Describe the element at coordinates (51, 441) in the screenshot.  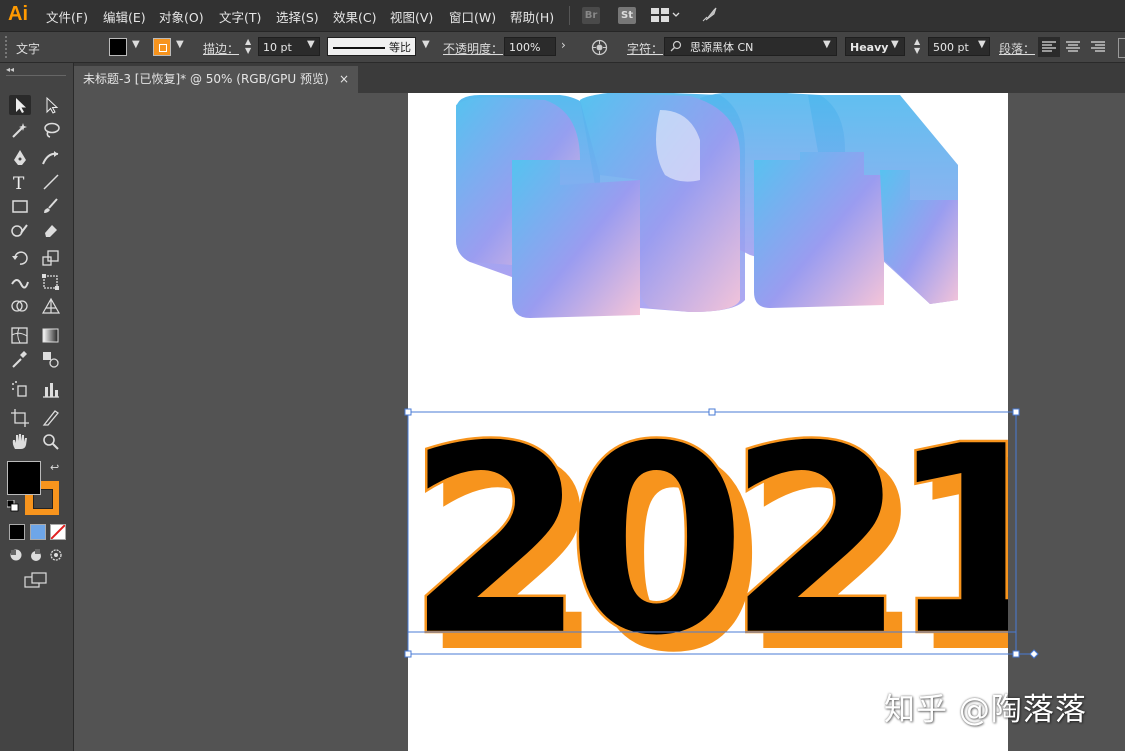
I see `zoom-tool-icon` at that location.